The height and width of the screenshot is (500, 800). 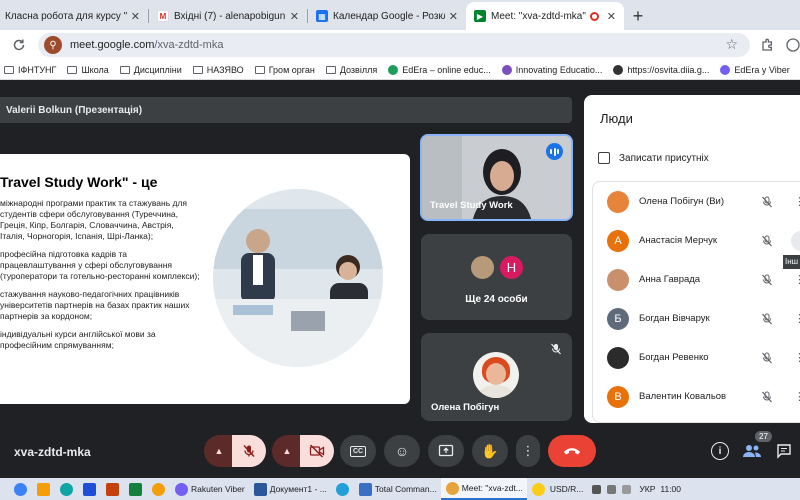 I want to click on tab-gmail: M Вхідні (7) - alenapobigun@gma ✕, so click(x=228, y=16).